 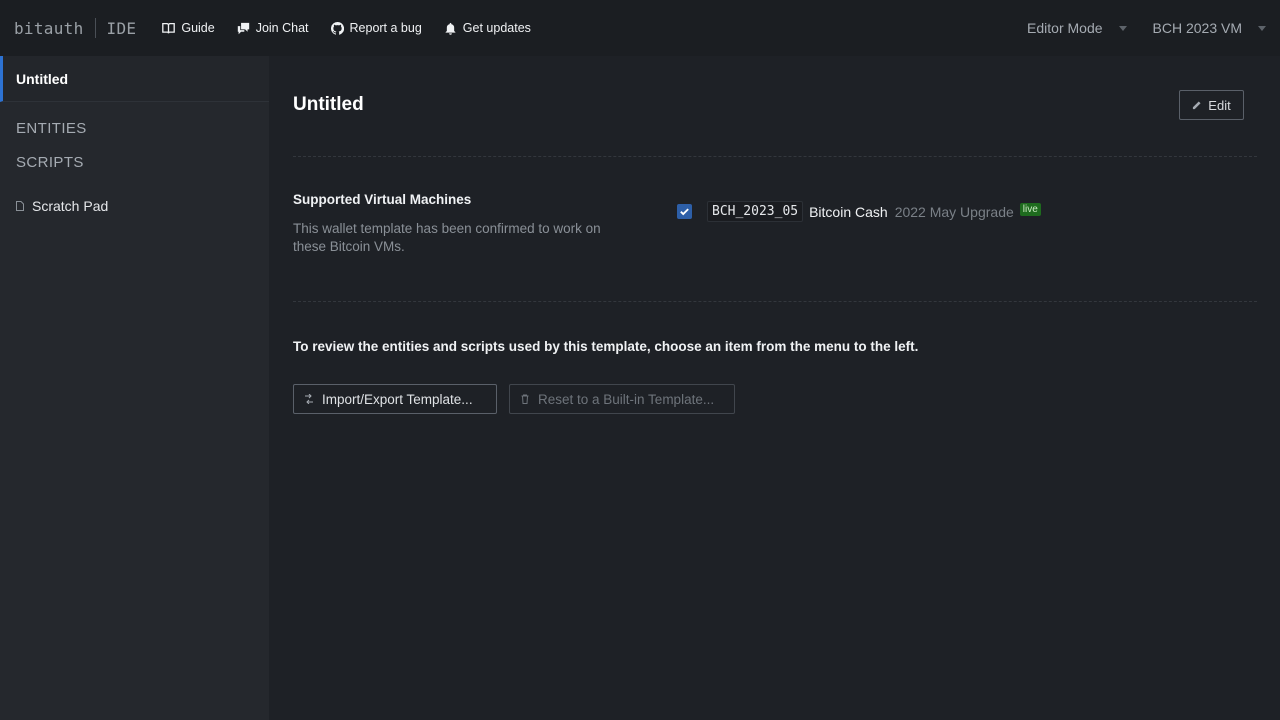 I want to click on vm-code: BCH_2023_05, so click(x=755, y=211).